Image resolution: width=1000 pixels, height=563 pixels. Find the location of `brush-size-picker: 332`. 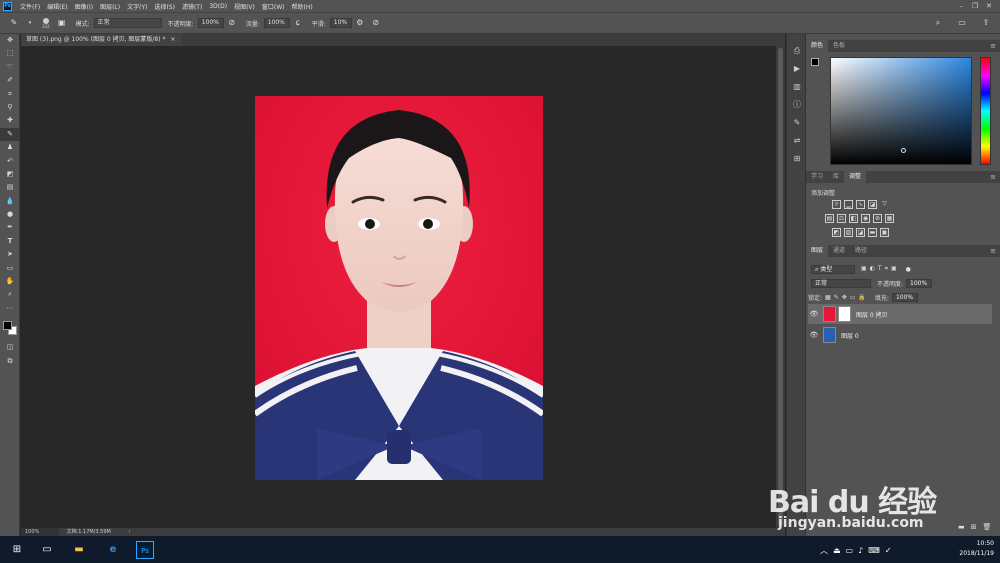

brush-size-picker: 332 is located at coordinates (46, 23).